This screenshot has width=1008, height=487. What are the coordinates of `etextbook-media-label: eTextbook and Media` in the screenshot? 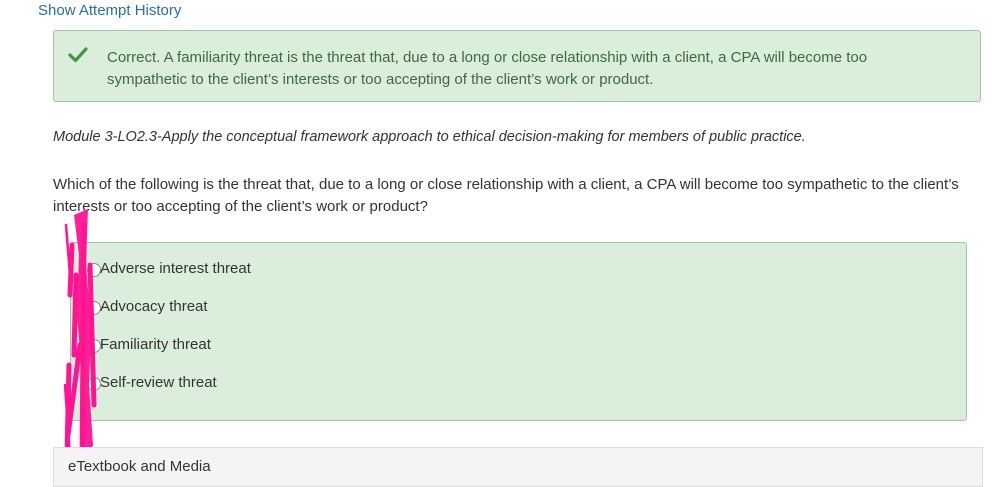 It's located at (139, 466).